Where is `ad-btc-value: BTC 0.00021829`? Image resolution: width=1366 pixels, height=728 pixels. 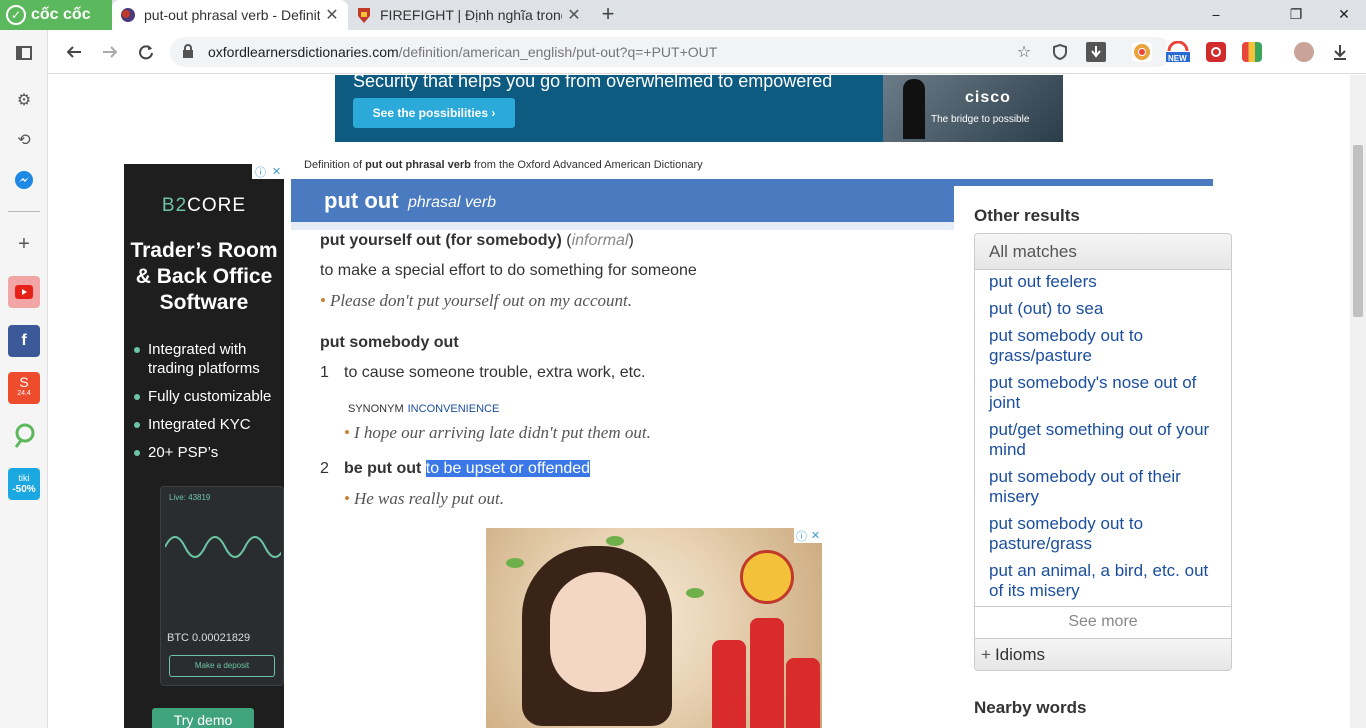
ad-btc-value: BTC 0.00021829 is located at coordinates (209, 638).